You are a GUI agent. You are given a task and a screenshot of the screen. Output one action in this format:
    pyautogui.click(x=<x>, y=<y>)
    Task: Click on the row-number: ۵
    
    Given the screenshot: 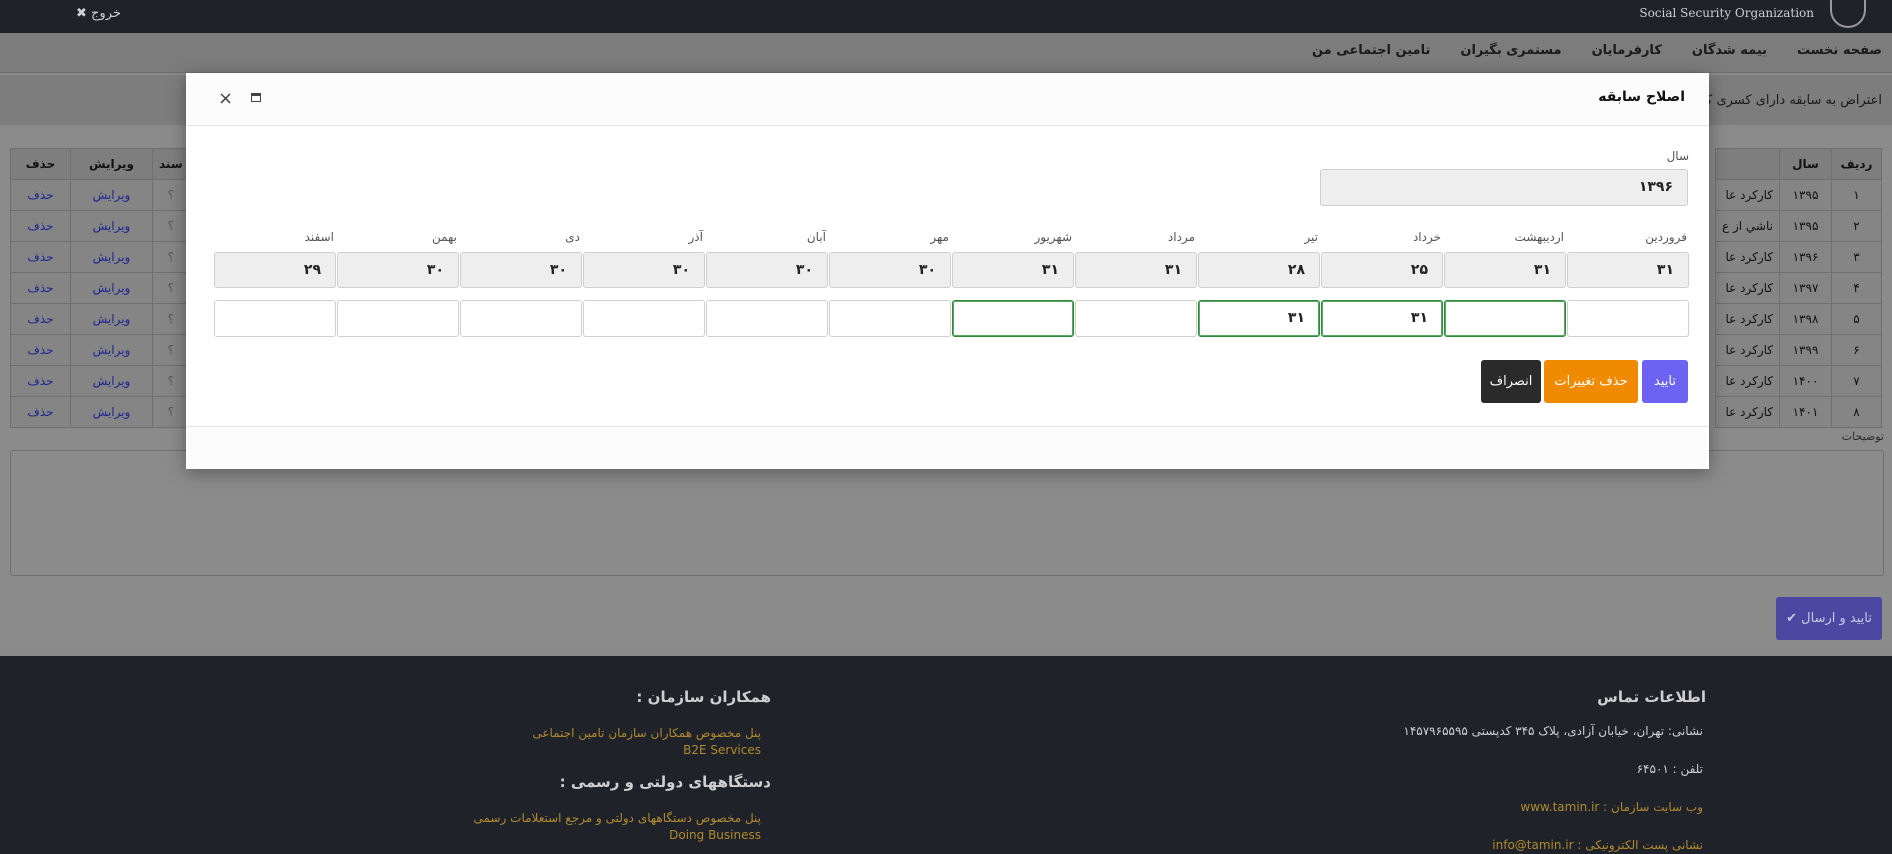 What is the action you would take?
    pyautogui.click(x=1856, y=319)
    